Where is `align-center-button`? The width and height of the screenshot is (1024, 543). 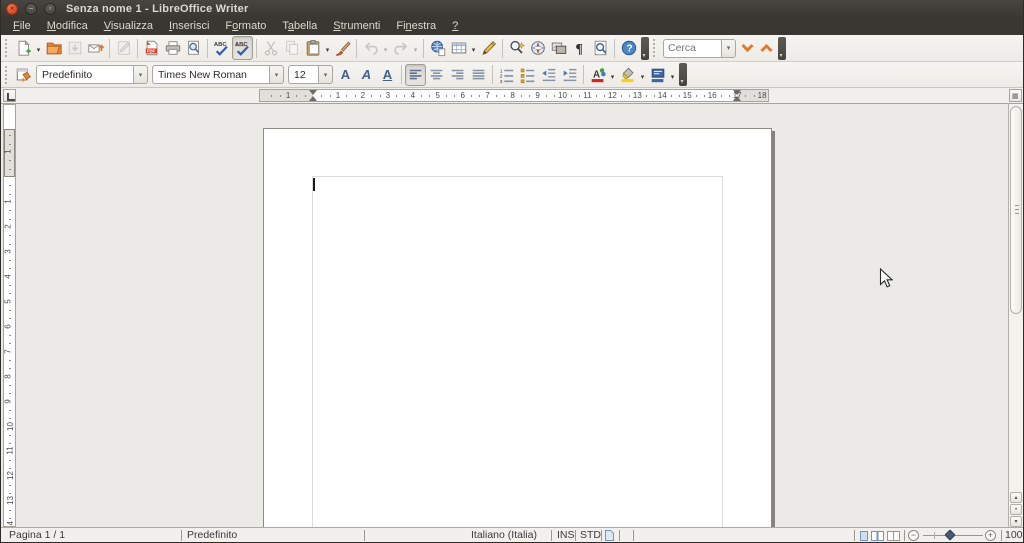 align-center-button is located at coordinates (436, 75).